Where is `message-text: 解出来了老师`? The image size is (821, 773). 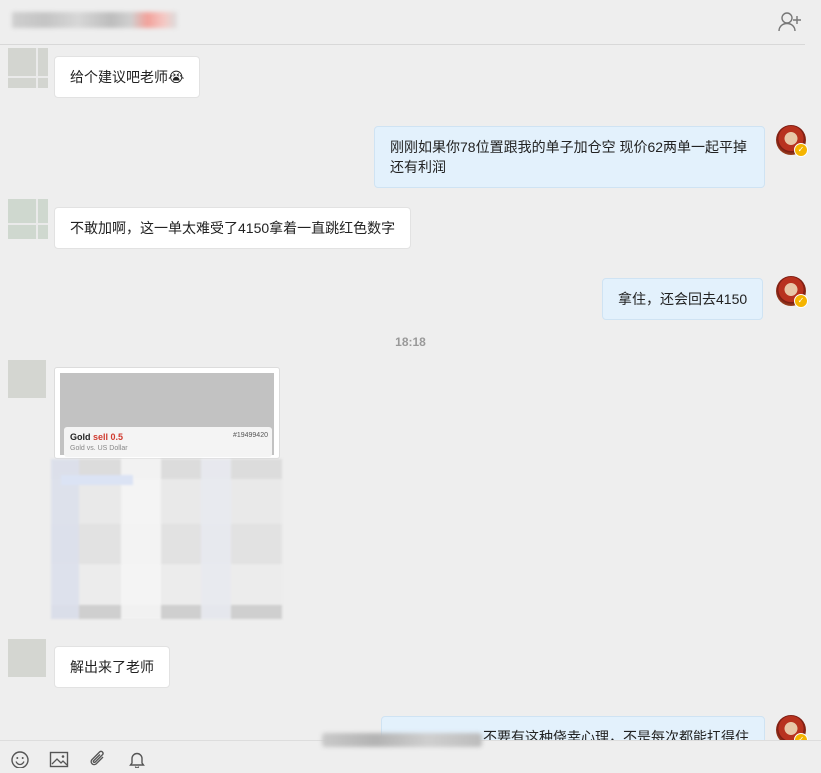 message-text: 解出来了老师 is located at coordinates (112, 667).